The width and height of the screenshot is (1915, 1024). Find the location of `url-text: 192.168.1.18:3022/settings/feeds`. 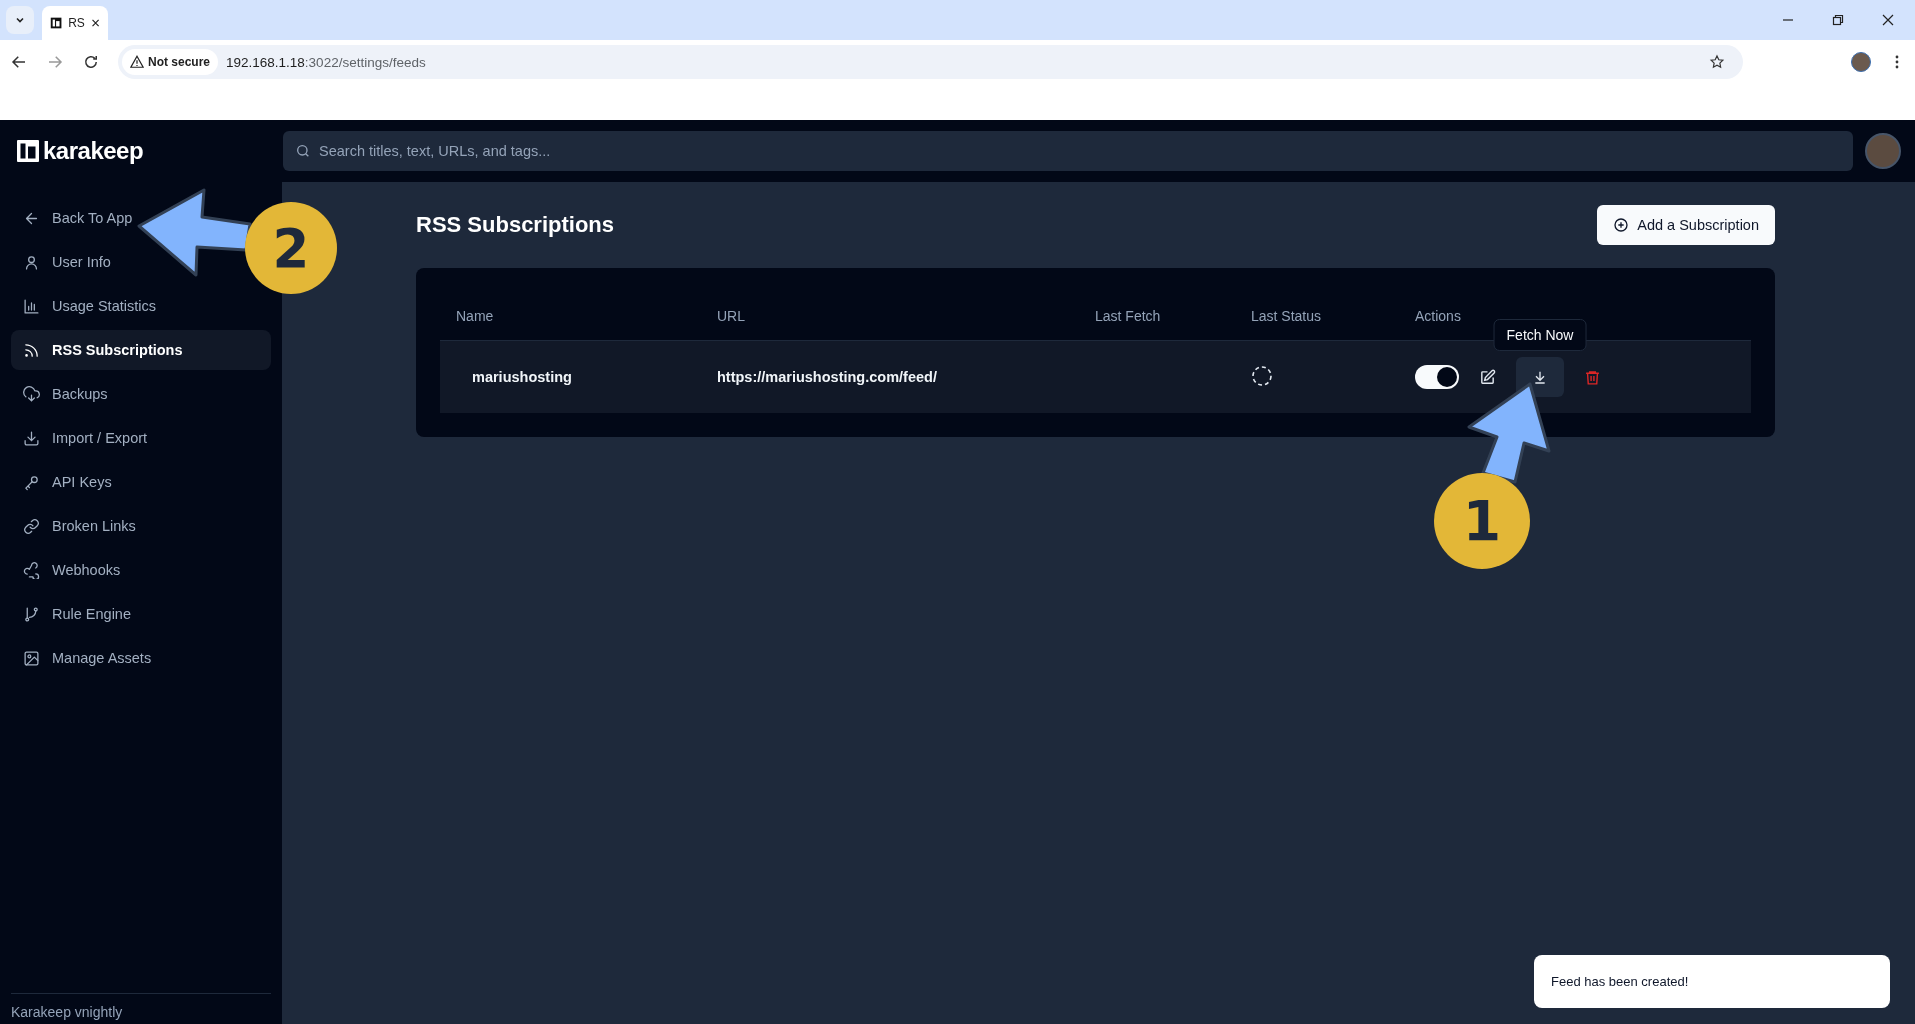

url-text: 192.168.1.18:3022/settings/feeds is located at coordinates (326, 62).